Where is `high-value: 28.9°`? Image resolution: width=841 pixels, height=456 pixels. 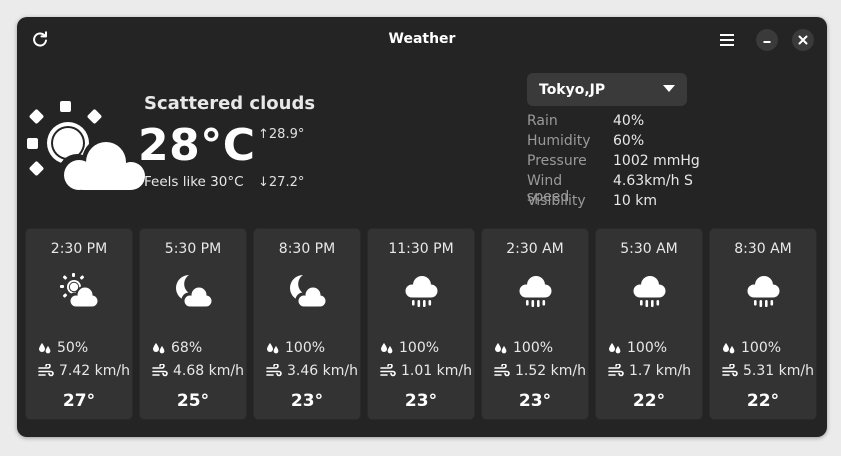
high-value: 28.9° is located at coordinates (286, 134).